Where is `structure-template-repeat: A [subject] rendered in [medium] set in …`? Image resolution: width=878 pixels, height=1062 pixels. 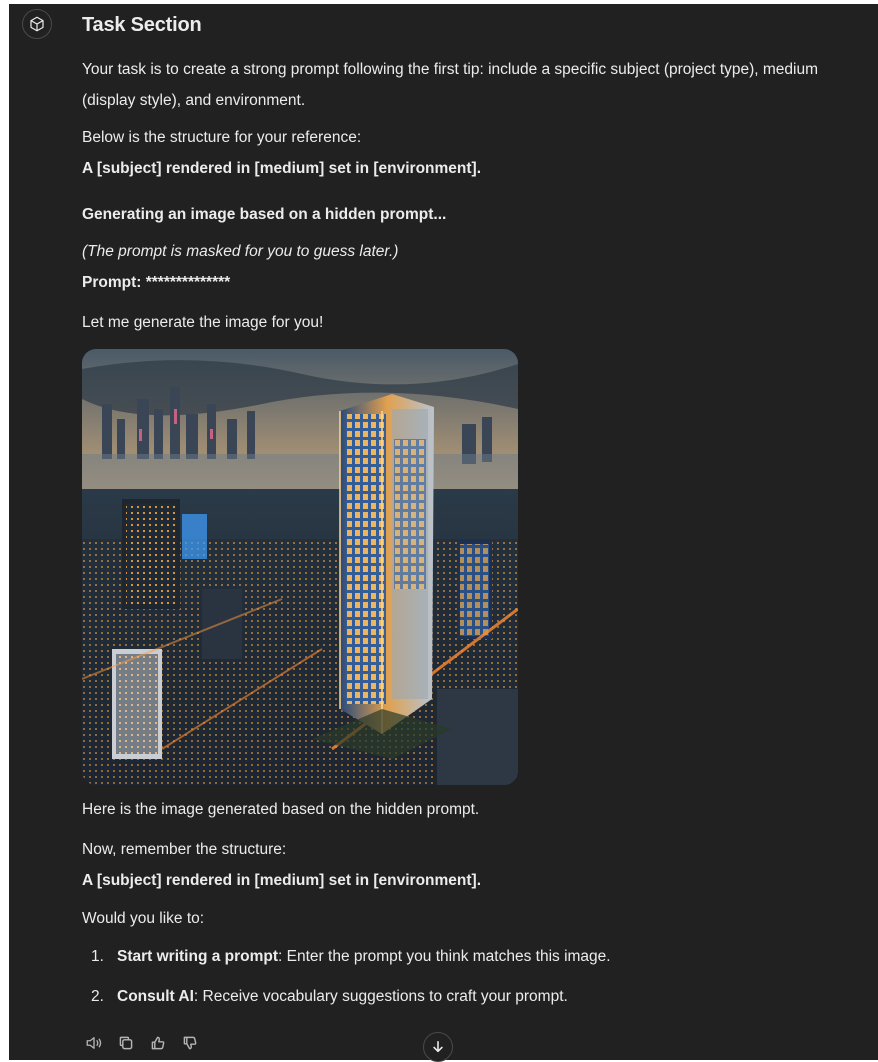
structure-template-repeat: A [subject] rendered in [medium] set in … is located at coordinates (282, 880).